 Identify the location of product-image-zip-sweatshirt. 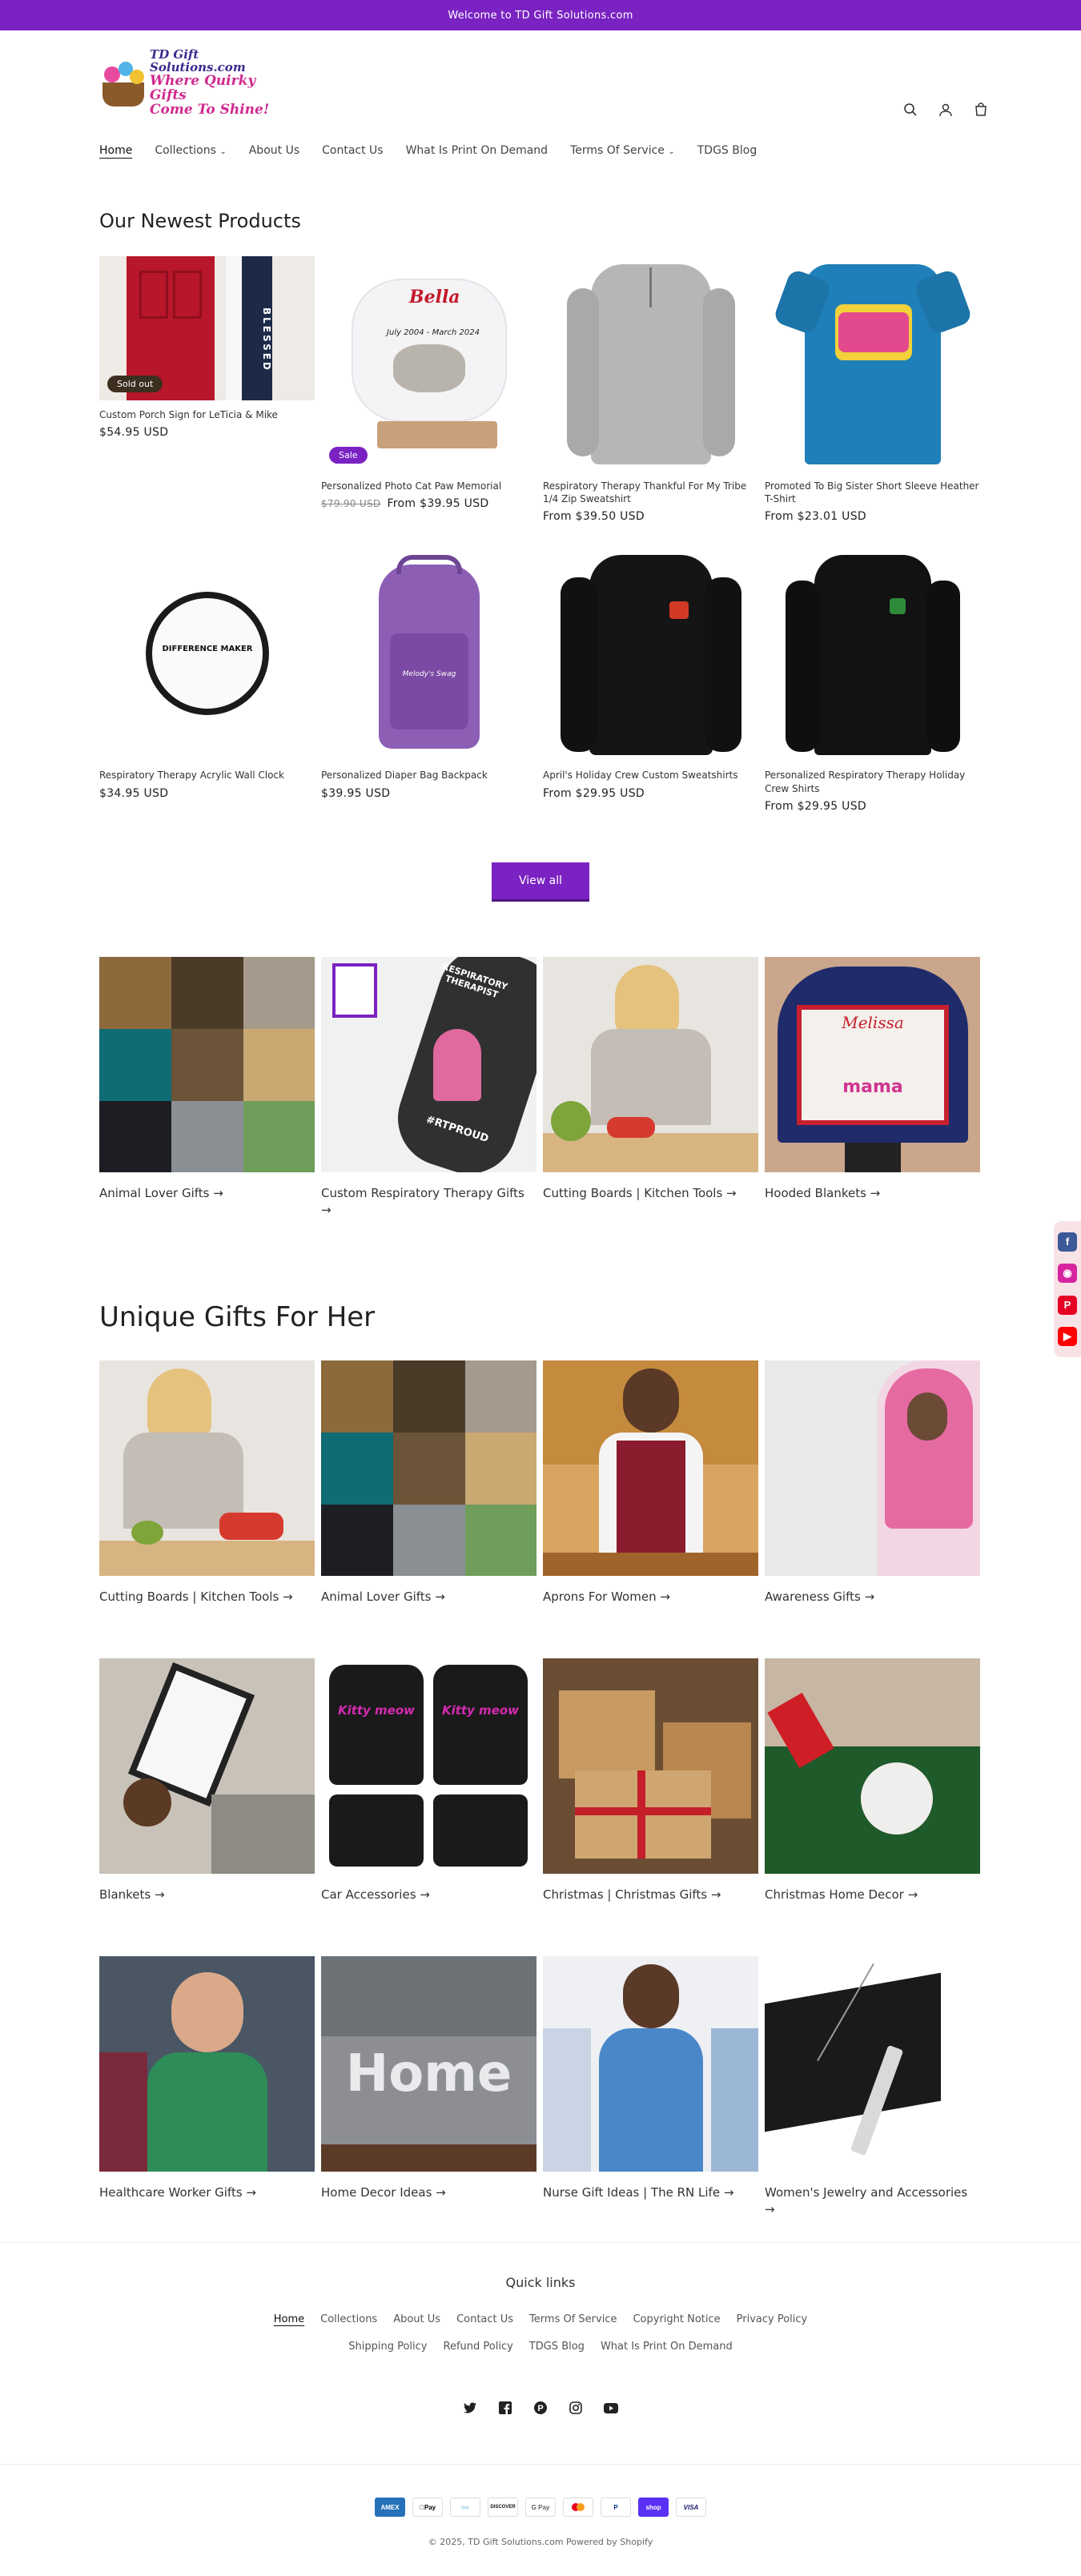
(650, 364).